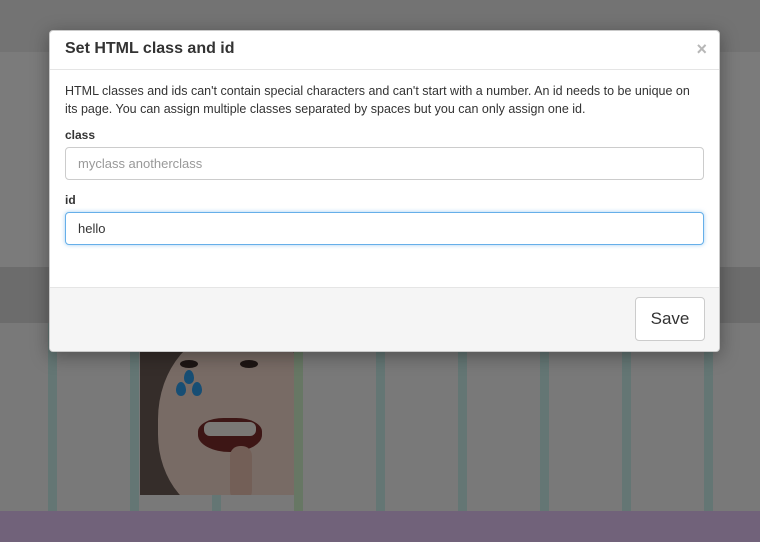 The image size is (760, 542). What do you see at coordinates (670, 319) in the screenshot?
I see `save-button: Save` at bounding box center [670, 319].